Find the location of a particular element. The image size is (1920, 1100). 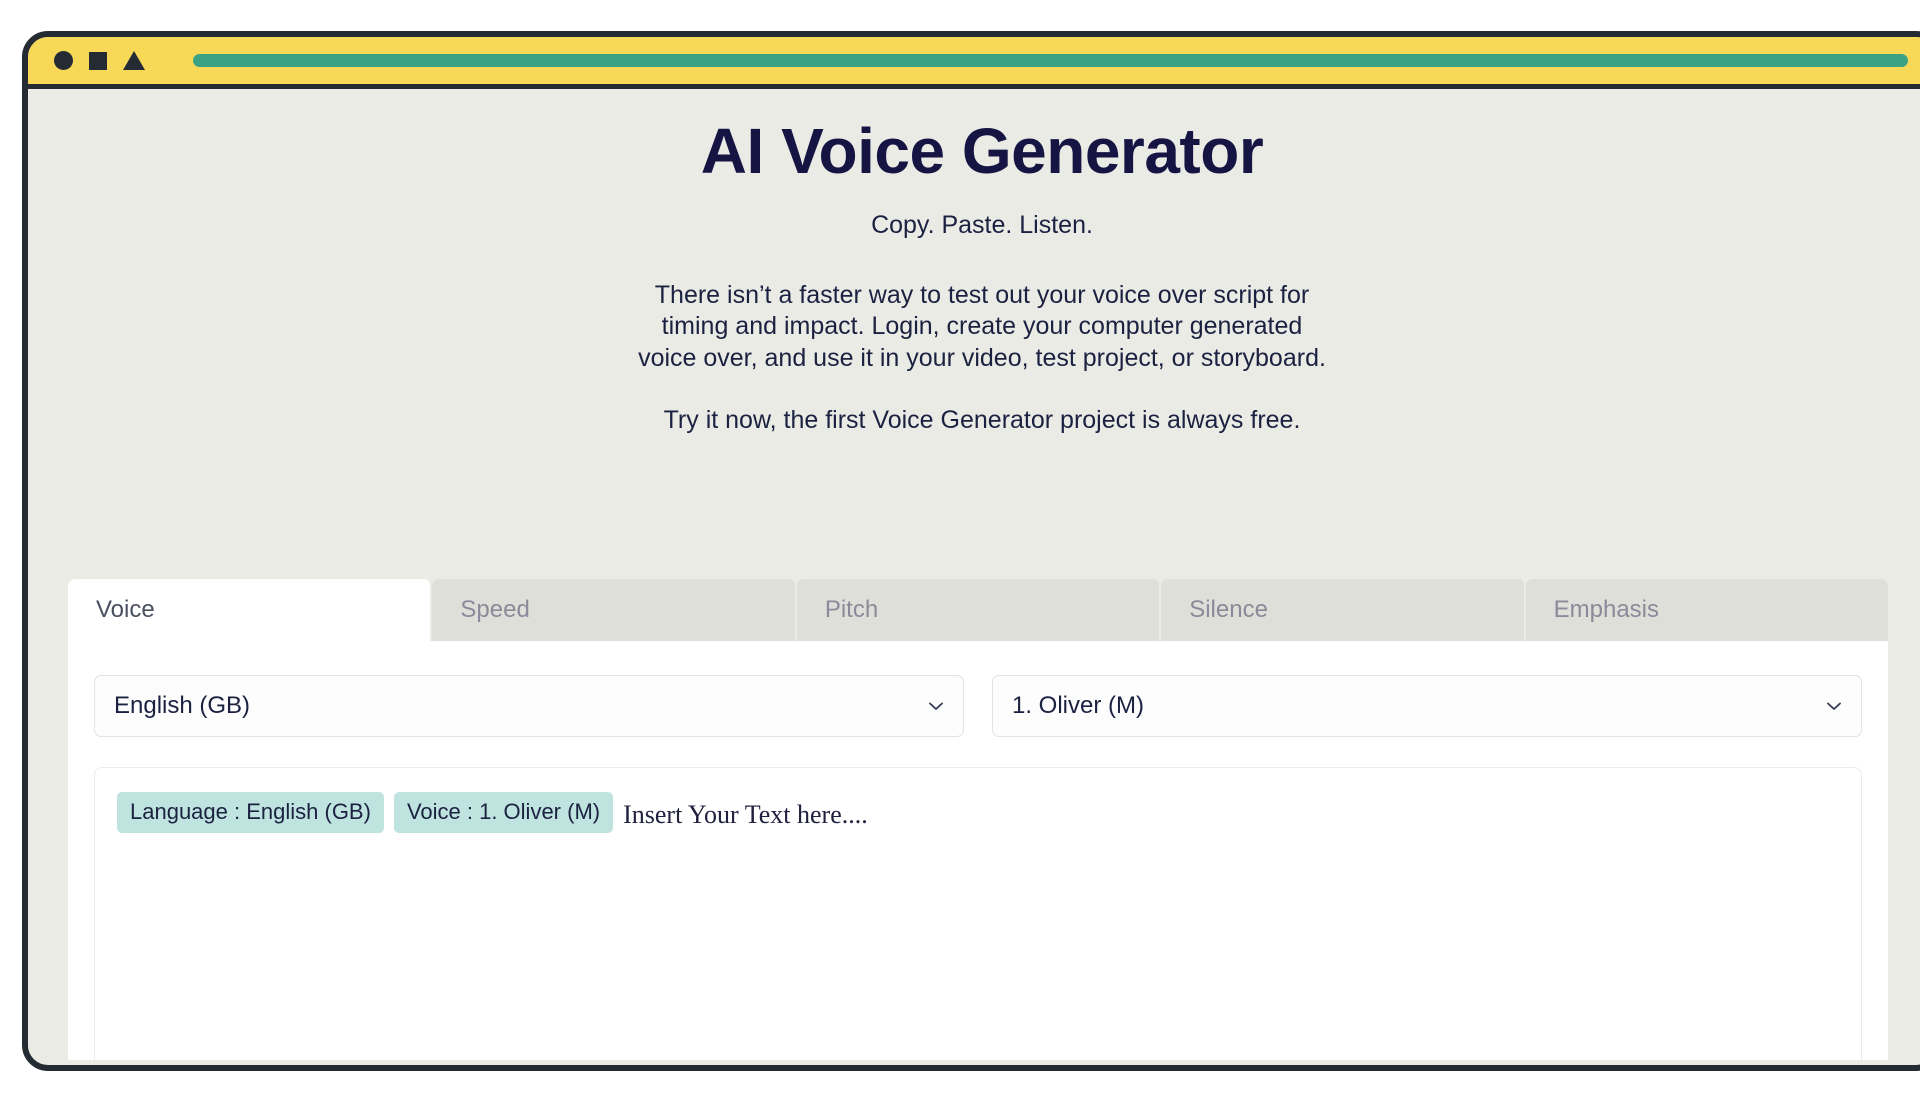

selector-row: English (GB) 1. Oliver (M) is located at coordinates (978, 706).